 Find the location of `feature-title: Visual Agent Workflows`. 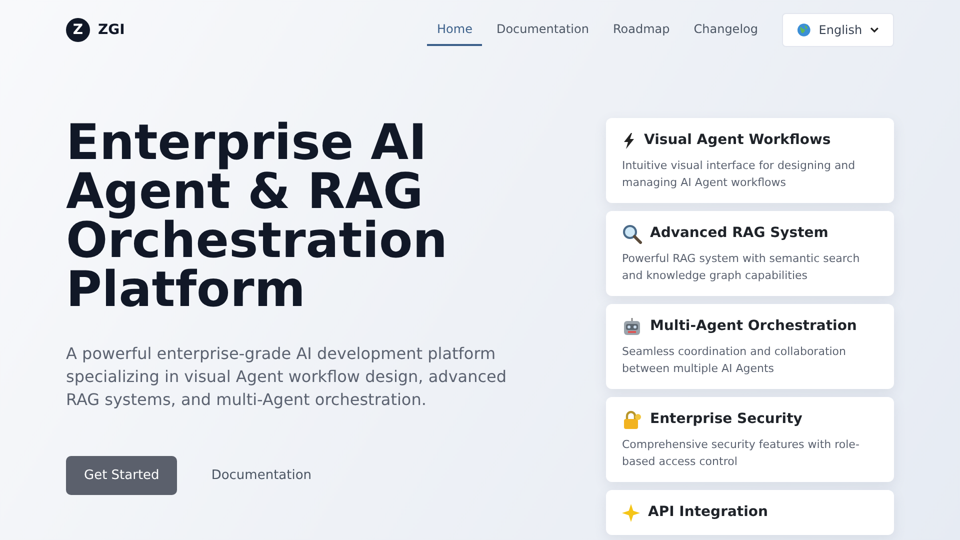

feature-title: Visual Agent Workflows is located at coordinates (737, 140).